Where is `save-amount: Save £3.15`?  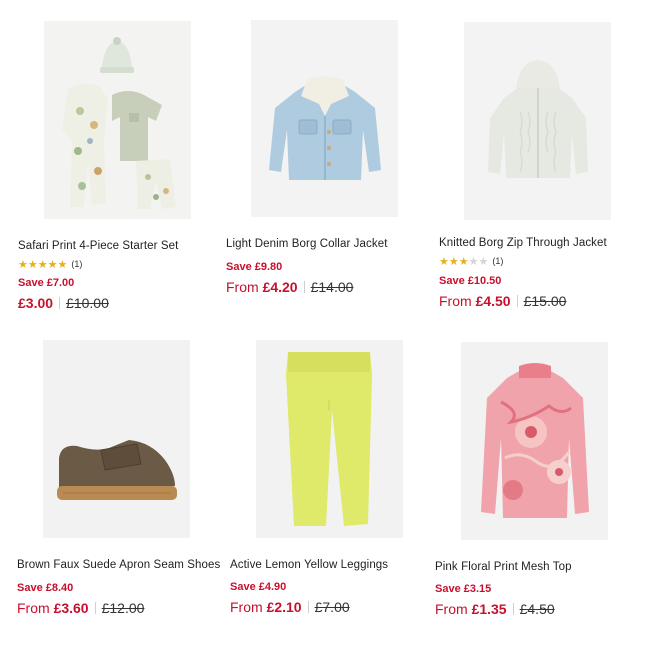 save-amount: Save £3.15 is located at coordinates (463, 589).